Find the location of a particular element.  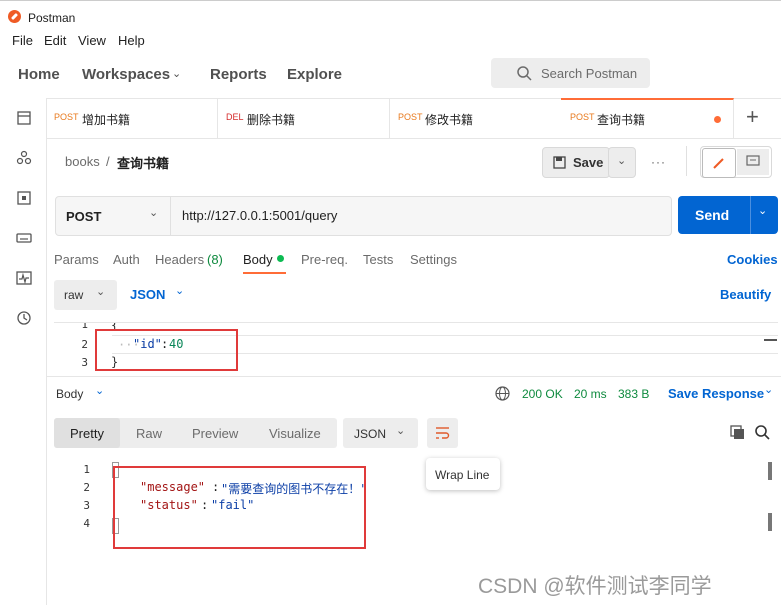

menu-file: File is located at coordinates (22, 40).